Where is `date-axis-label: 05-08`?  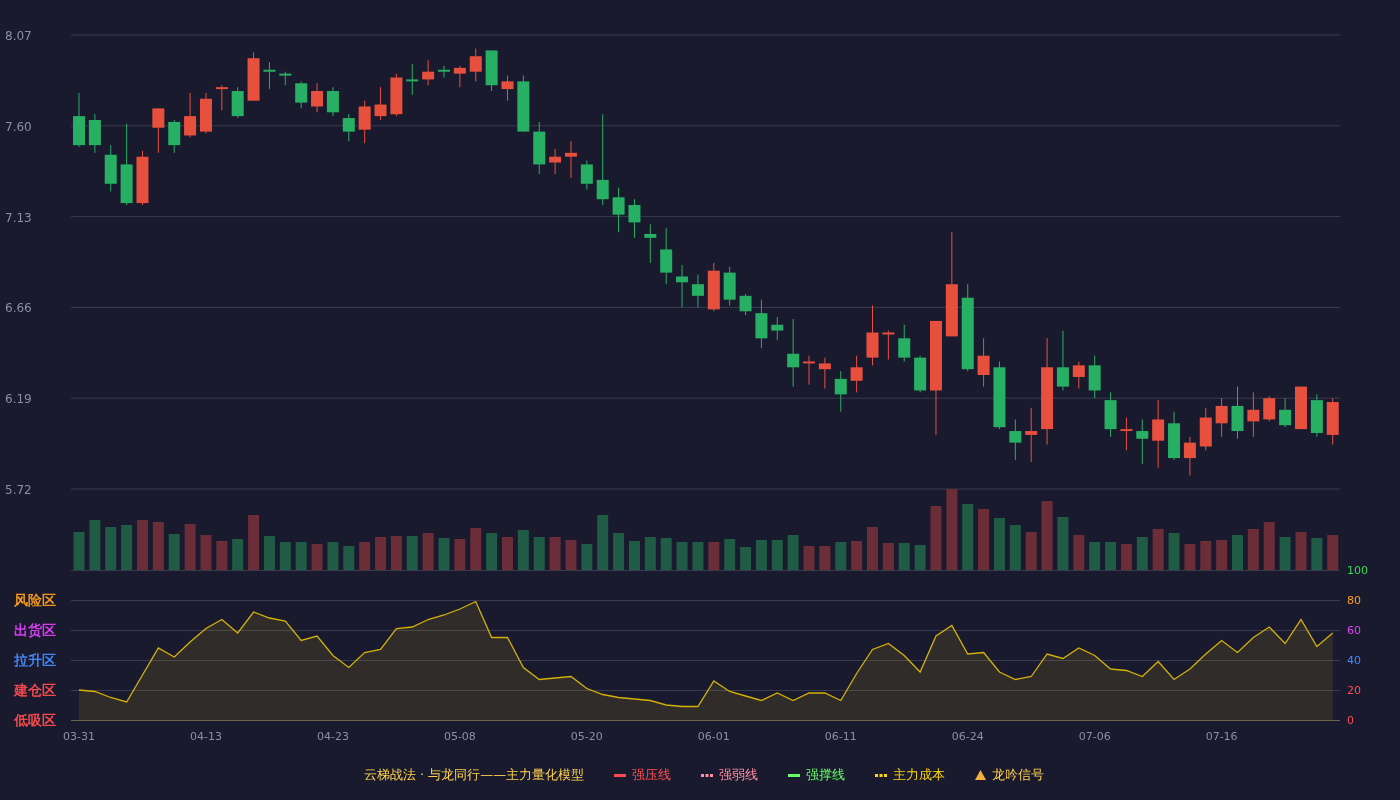
date-axis-label: 05-08 is located at coordinates (459, 736).